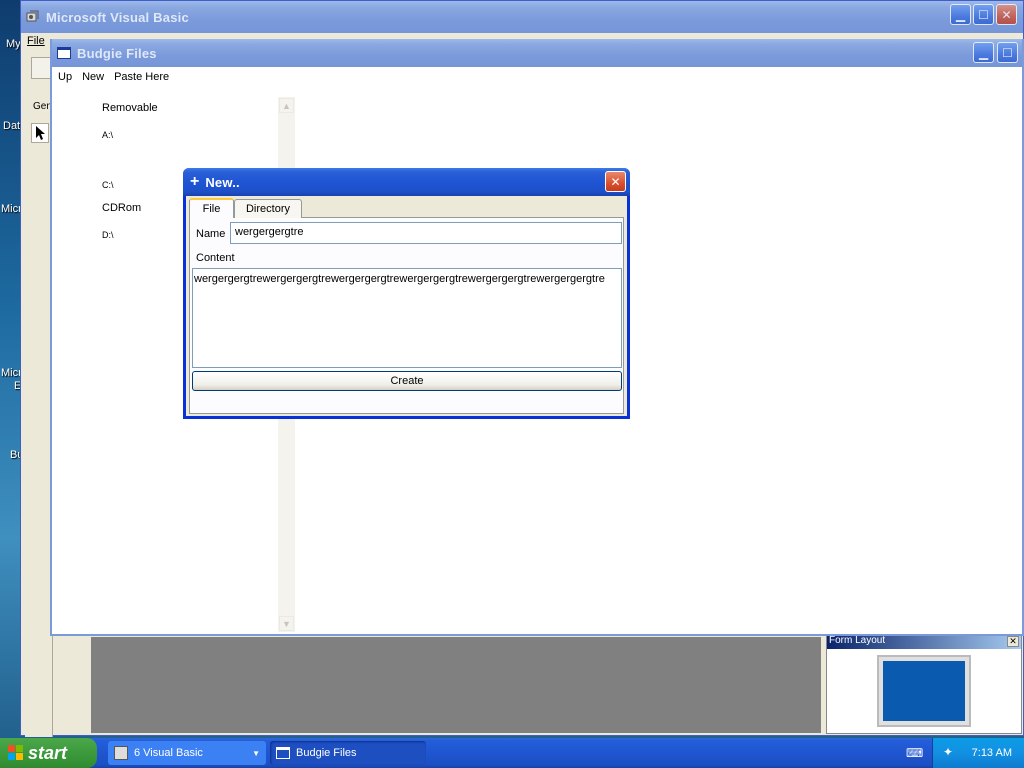  I want to click on form-layout-title: Form Layout, so click(924, 642).